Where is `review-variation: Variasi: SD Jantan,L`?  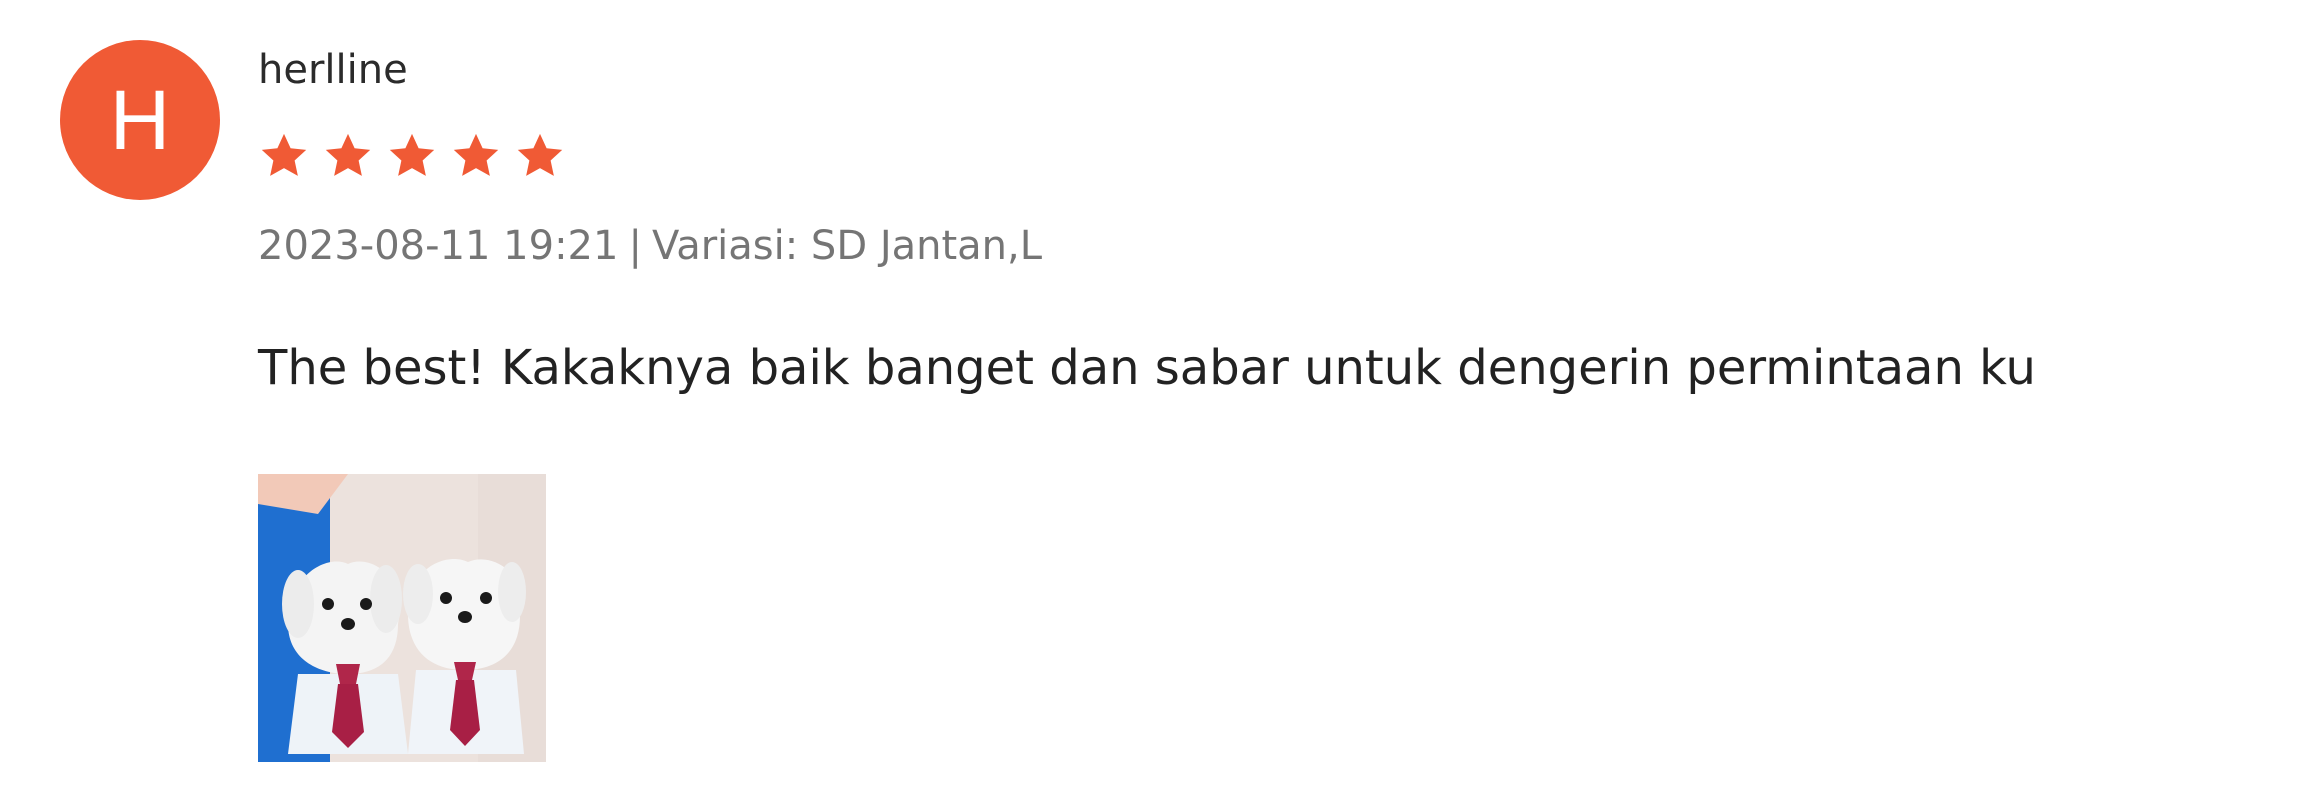
review-variation: Variasi: SD Jantan,L is located at coordinates (847, 246).